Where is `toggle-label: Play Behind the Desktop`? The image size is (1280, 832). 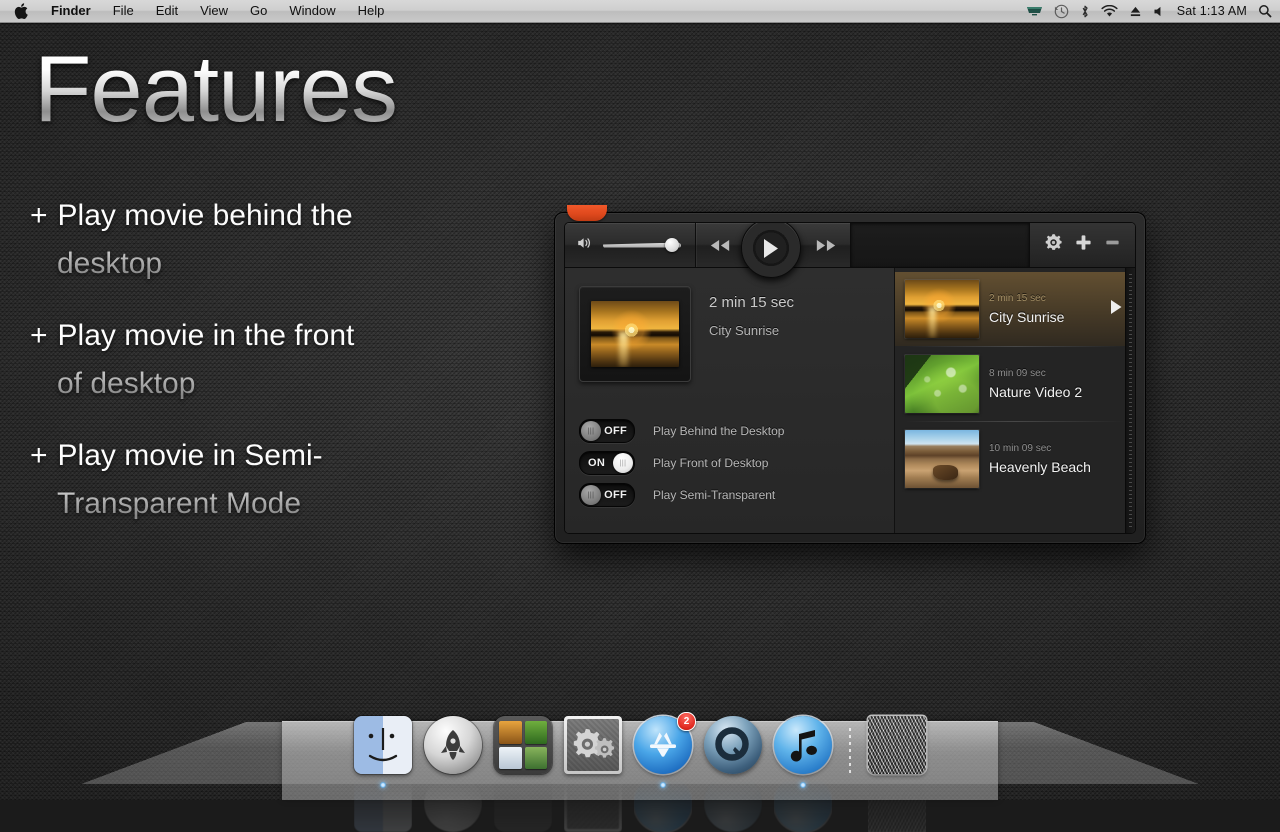
toggle-label: Play Behind the Desktop is located at coordinates (719, 431).